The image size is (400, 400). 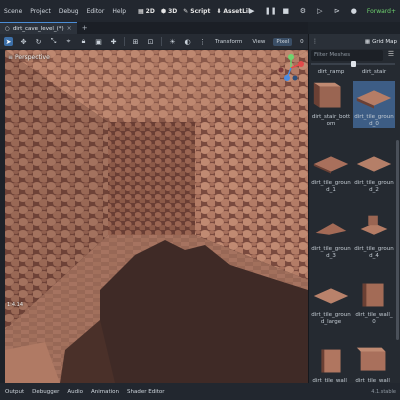 I want to click on stop-icon: ■, so click(x=286, y=11).